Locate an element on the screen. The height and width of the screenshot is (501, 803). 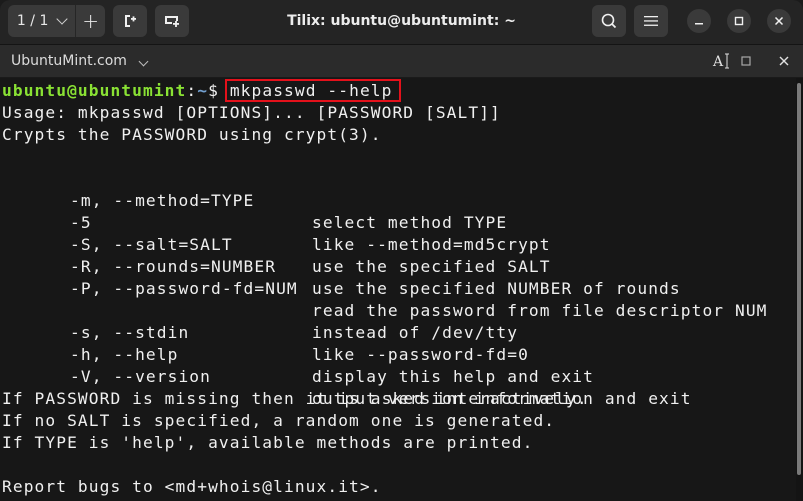
session-switcher: 1 / 1 + is located at coordinates (56, 21).